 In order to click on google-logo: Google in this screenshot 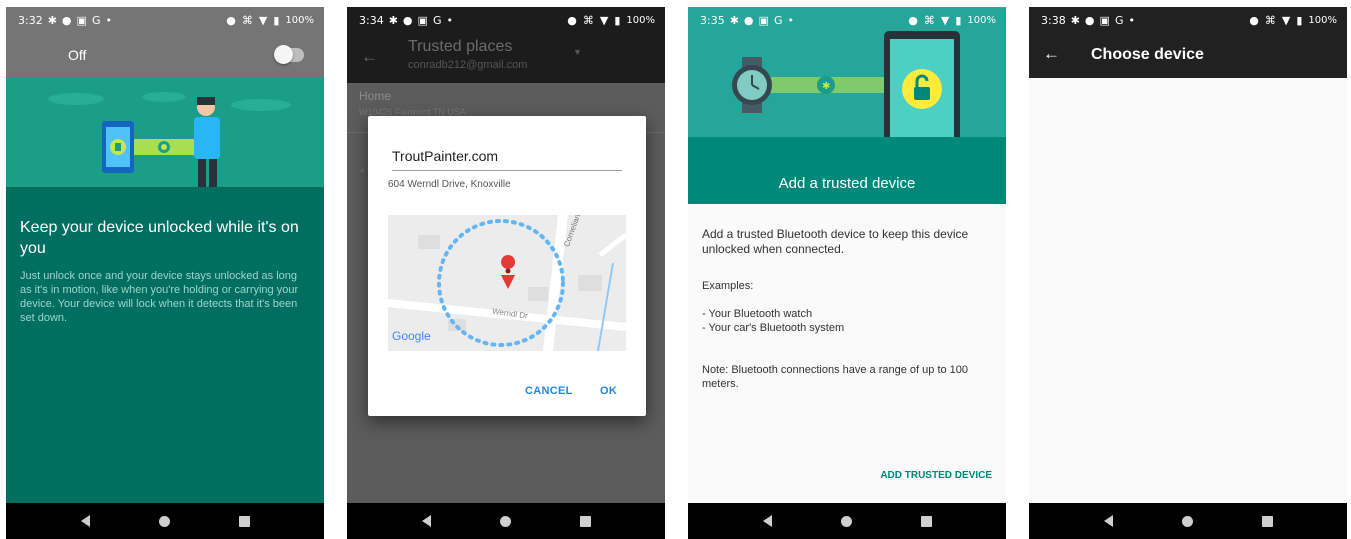, I will do `click(411, 336)`.